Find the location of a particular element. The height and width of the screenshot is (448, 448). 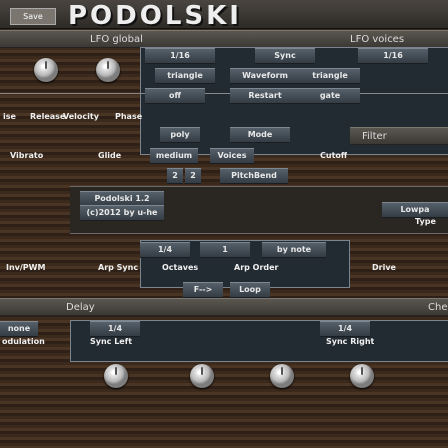

delay-sync-right-value: 1/4 is located at coordinates (345, 329).